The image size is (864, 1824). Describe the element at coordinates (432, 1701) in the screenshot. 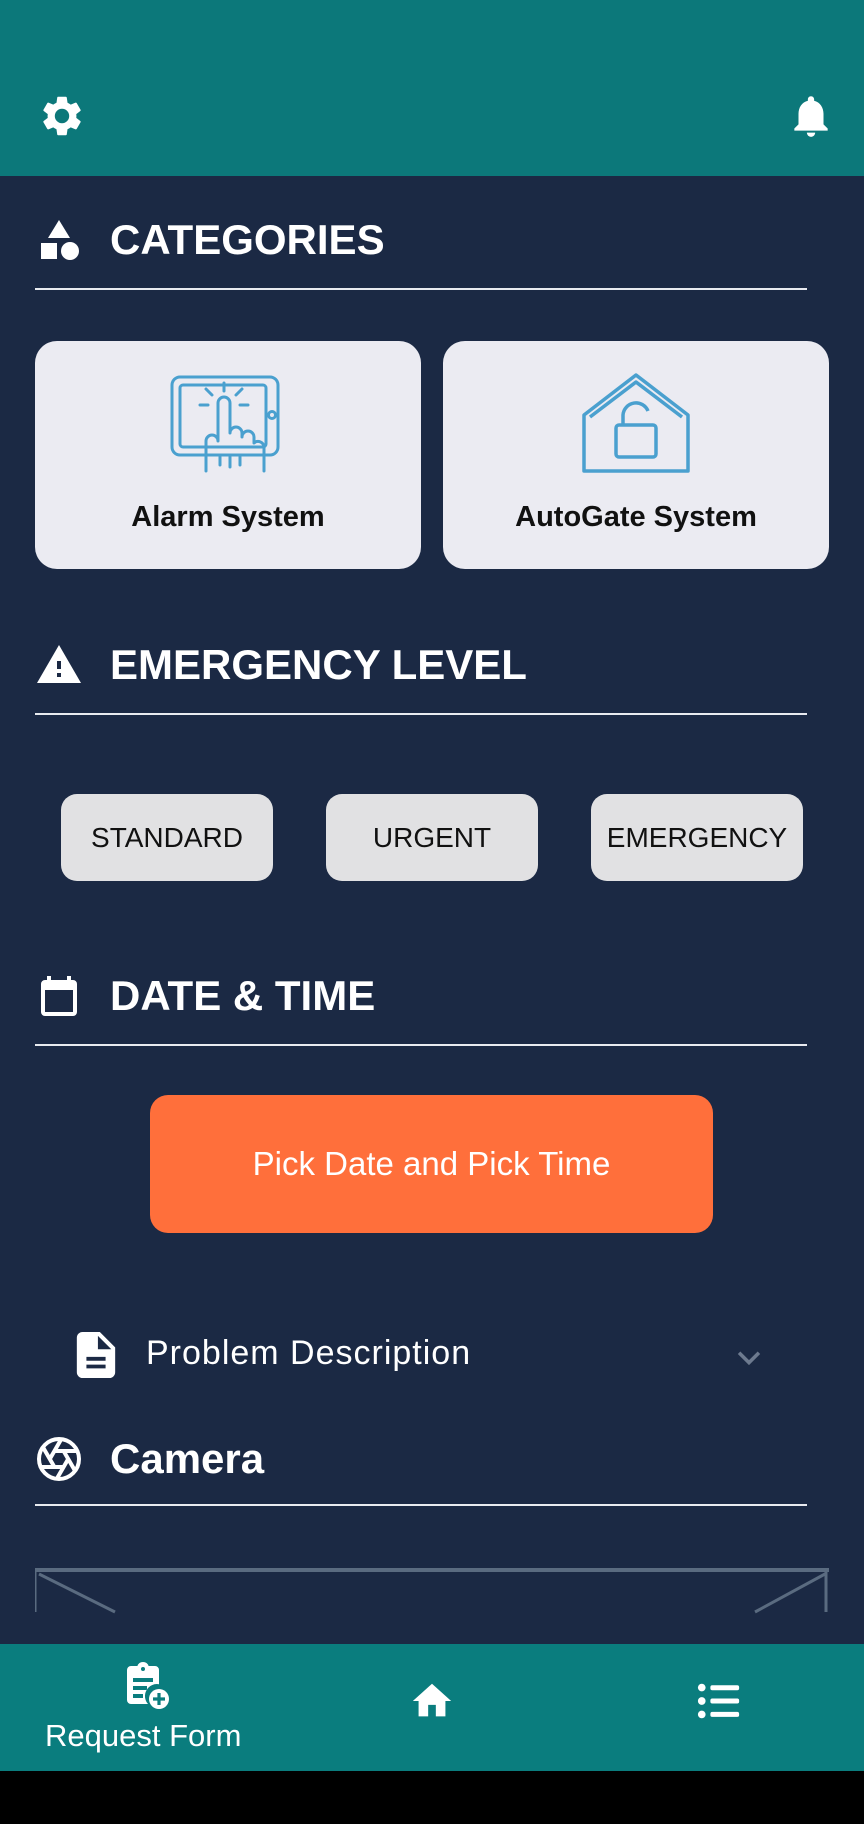

I see `home-icon` at that location.